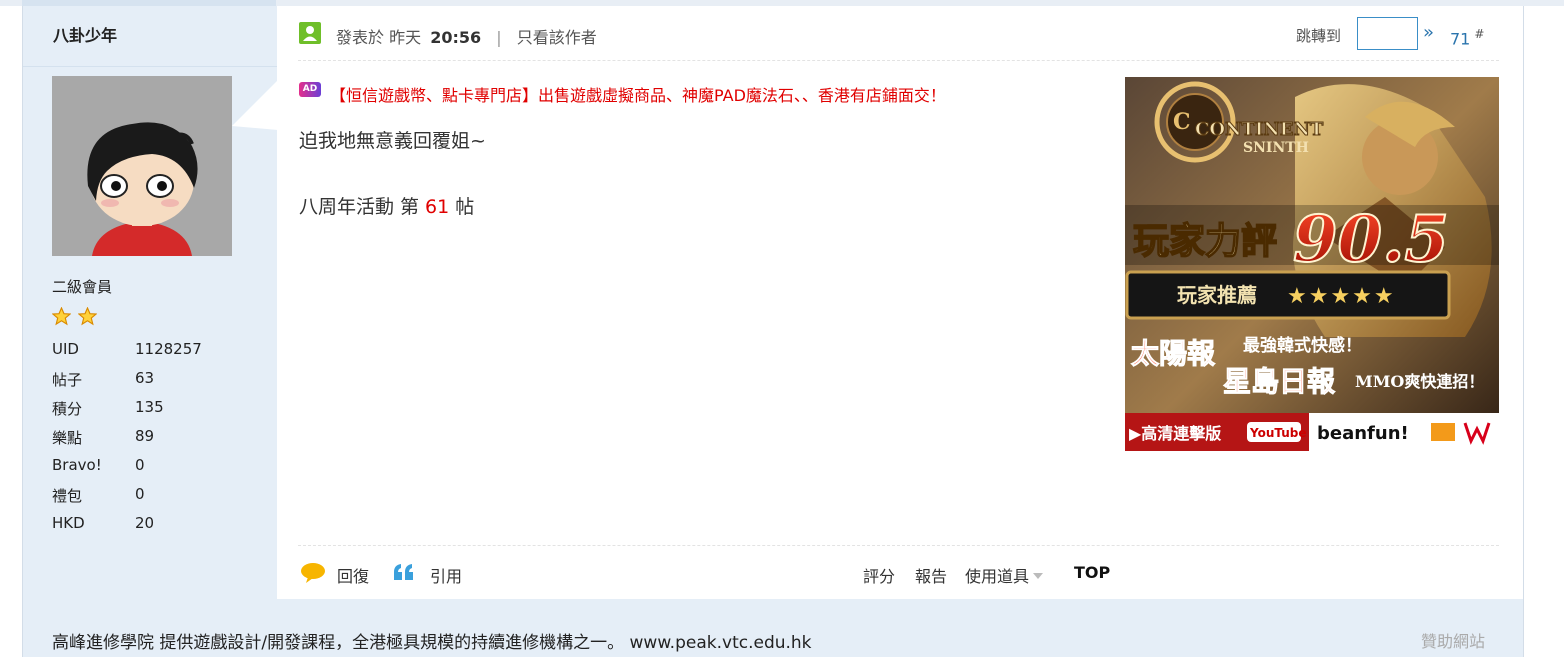 The width and height of the screenshot is (1564, 657). What do you see at coordinates (1387, 33) in the screenshot?
I see `jump-floor-input` at bounding box center [1387, 33].